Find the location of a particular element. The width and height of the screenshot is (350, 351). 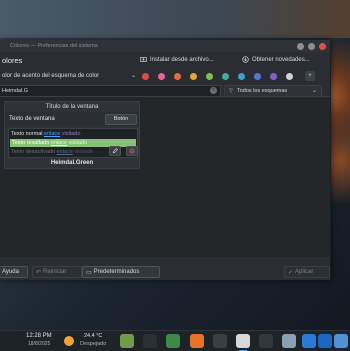

disabled-text: Texto desactivado is located at coordinates (33, 152).